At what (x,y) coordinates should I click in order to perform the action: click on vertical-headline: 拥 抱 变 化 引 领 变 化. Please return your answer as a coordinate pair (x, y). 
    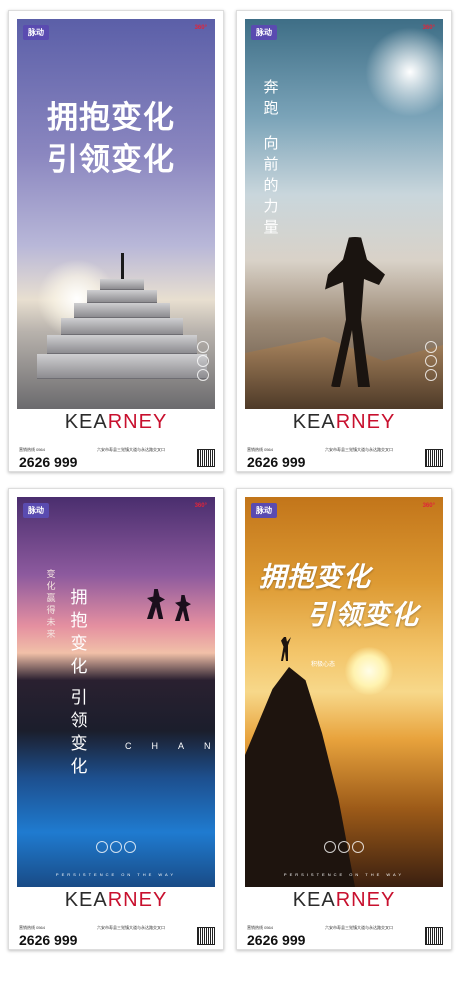
    Looking at the image, I should click on (79, 682).